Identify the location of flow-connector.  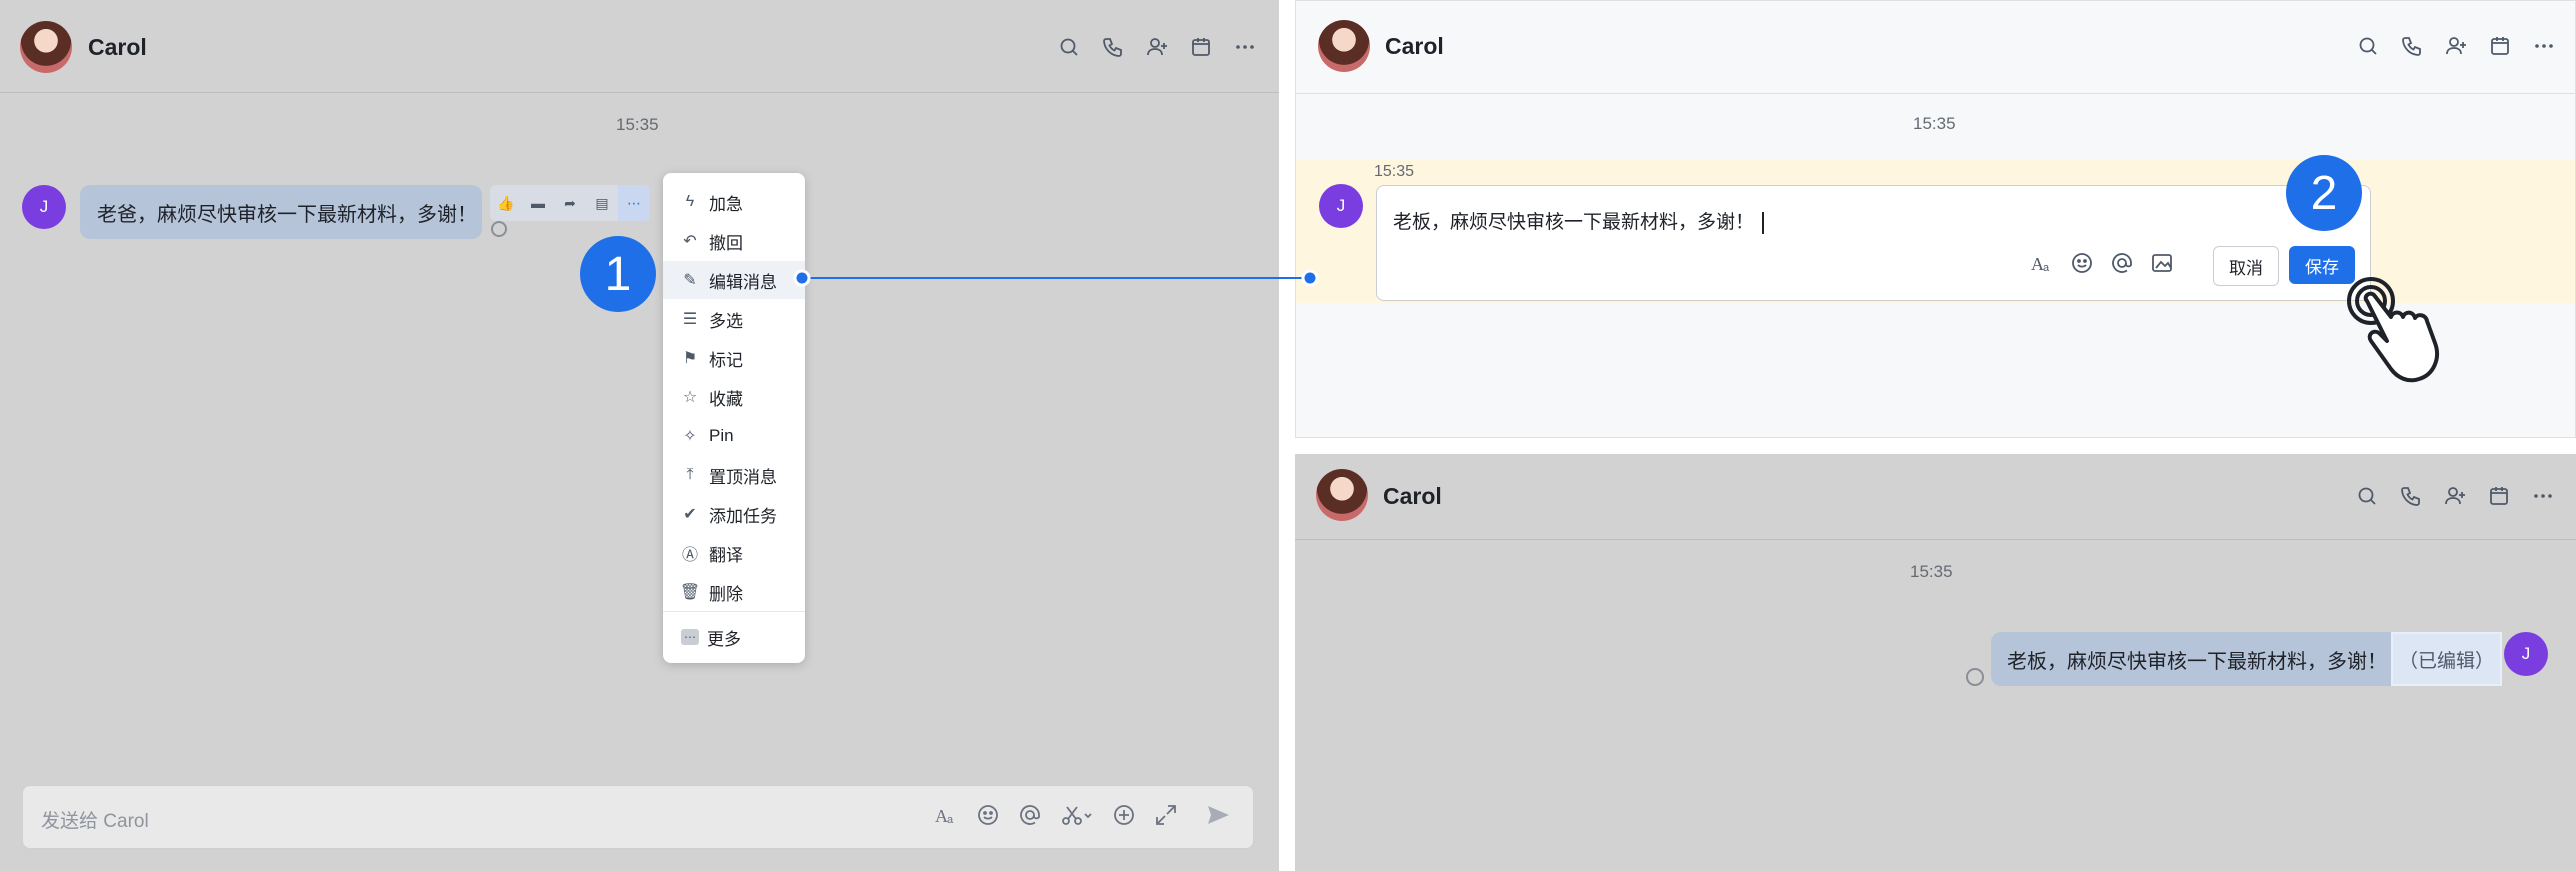
(1056, 278).